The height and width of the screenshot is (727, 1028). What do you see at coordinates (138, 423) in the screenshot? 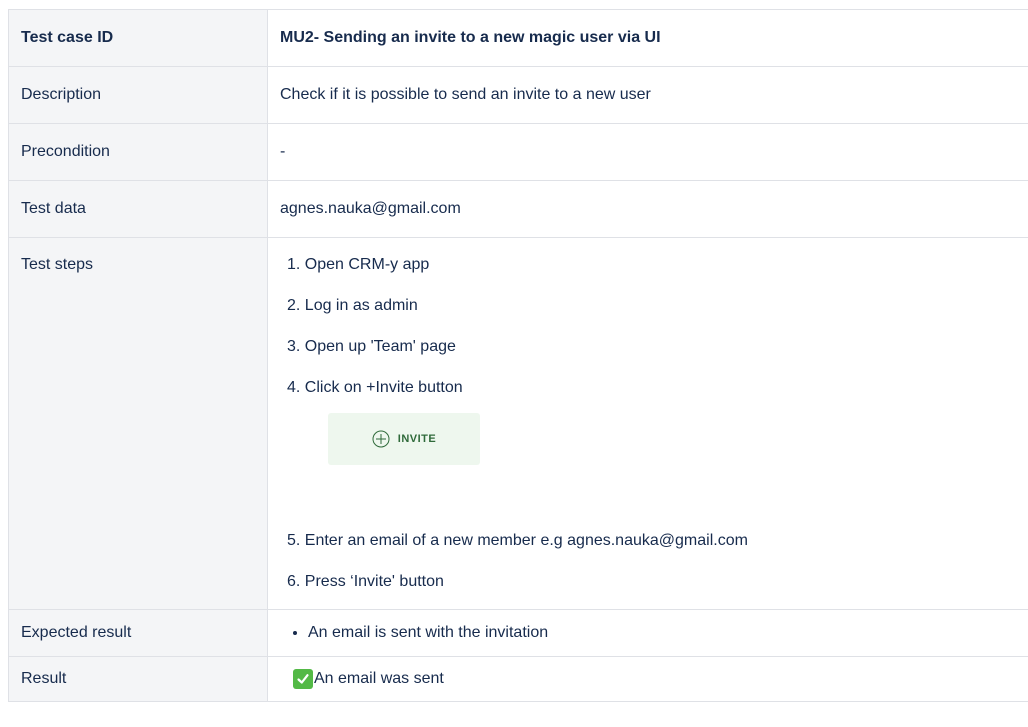
I see `test-steps-cell: Test steps` at bounding box center [138, 423].